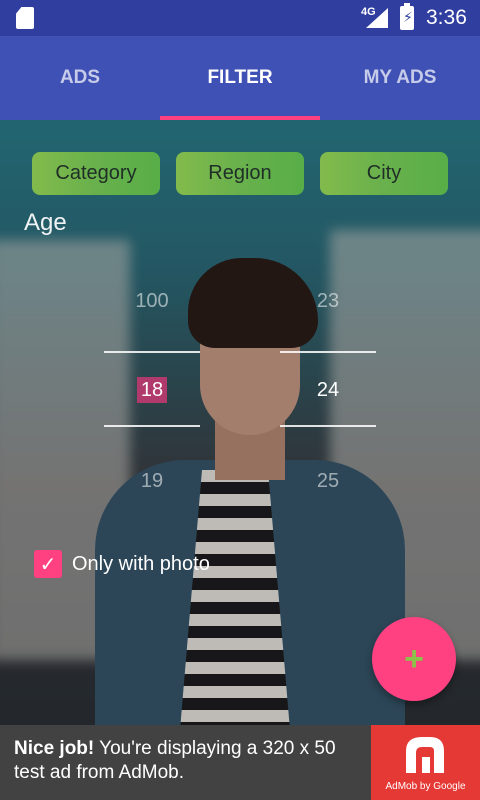  Describe the element at coordinates (152, 481) in the screenshot. I see `age-from-next: 19` at that location.